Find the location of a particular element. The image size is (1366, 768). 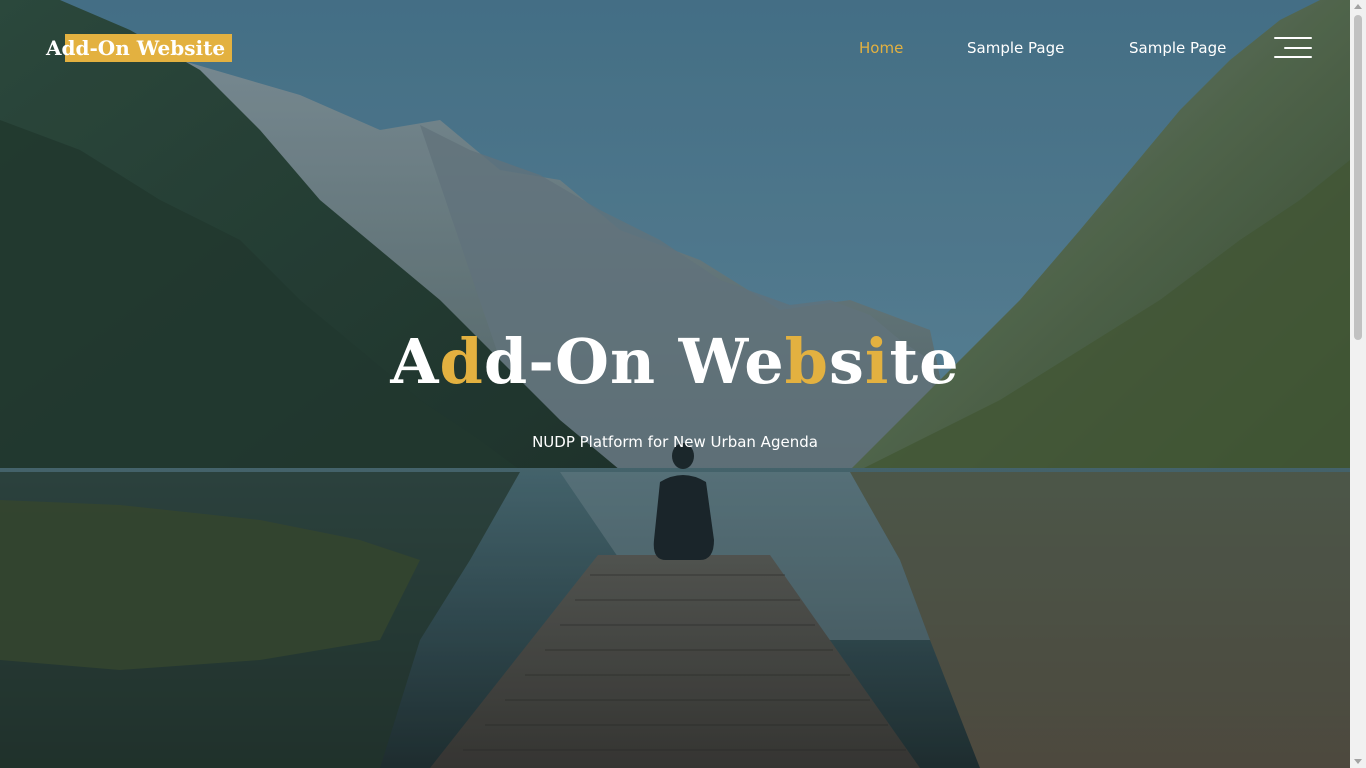

nav-item-home: Home is located at coordinates (881, 48).